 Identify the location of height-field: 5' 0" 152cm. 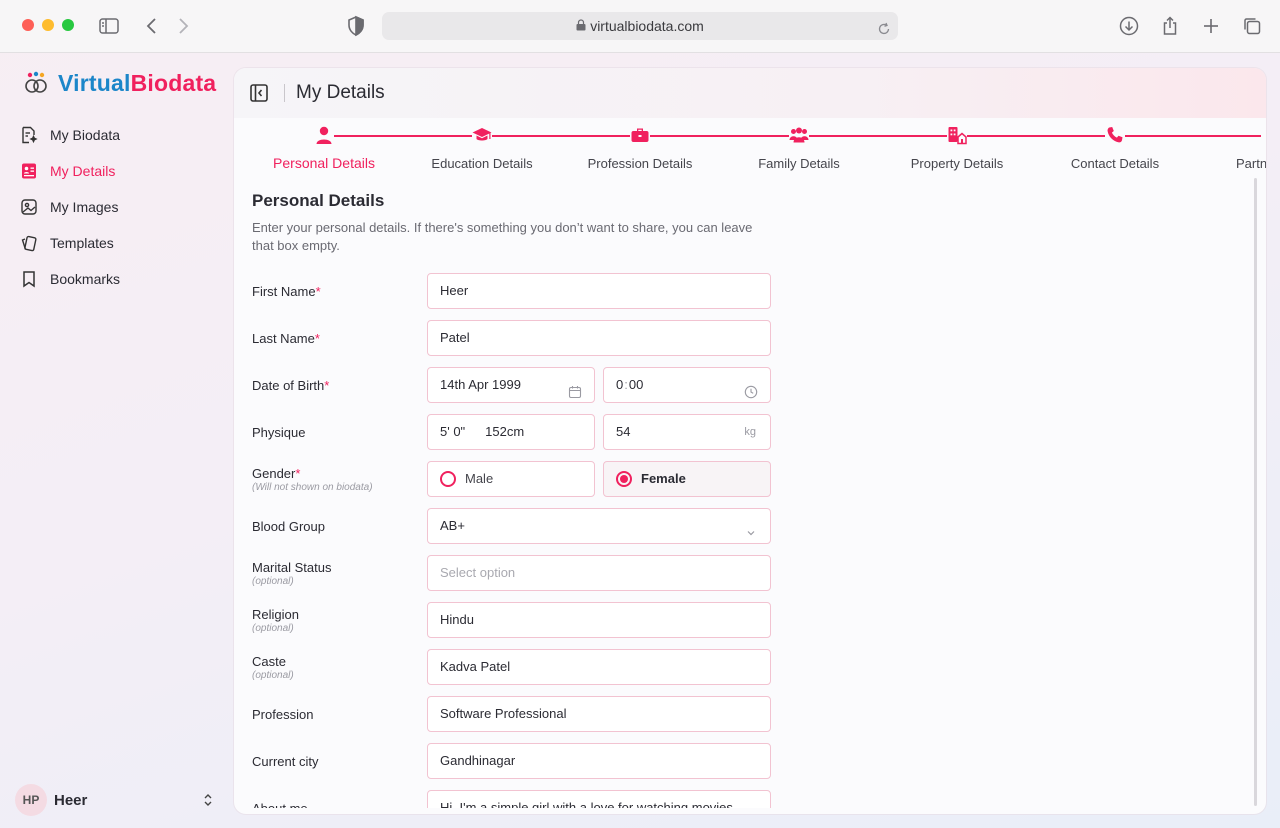
(511, 432).